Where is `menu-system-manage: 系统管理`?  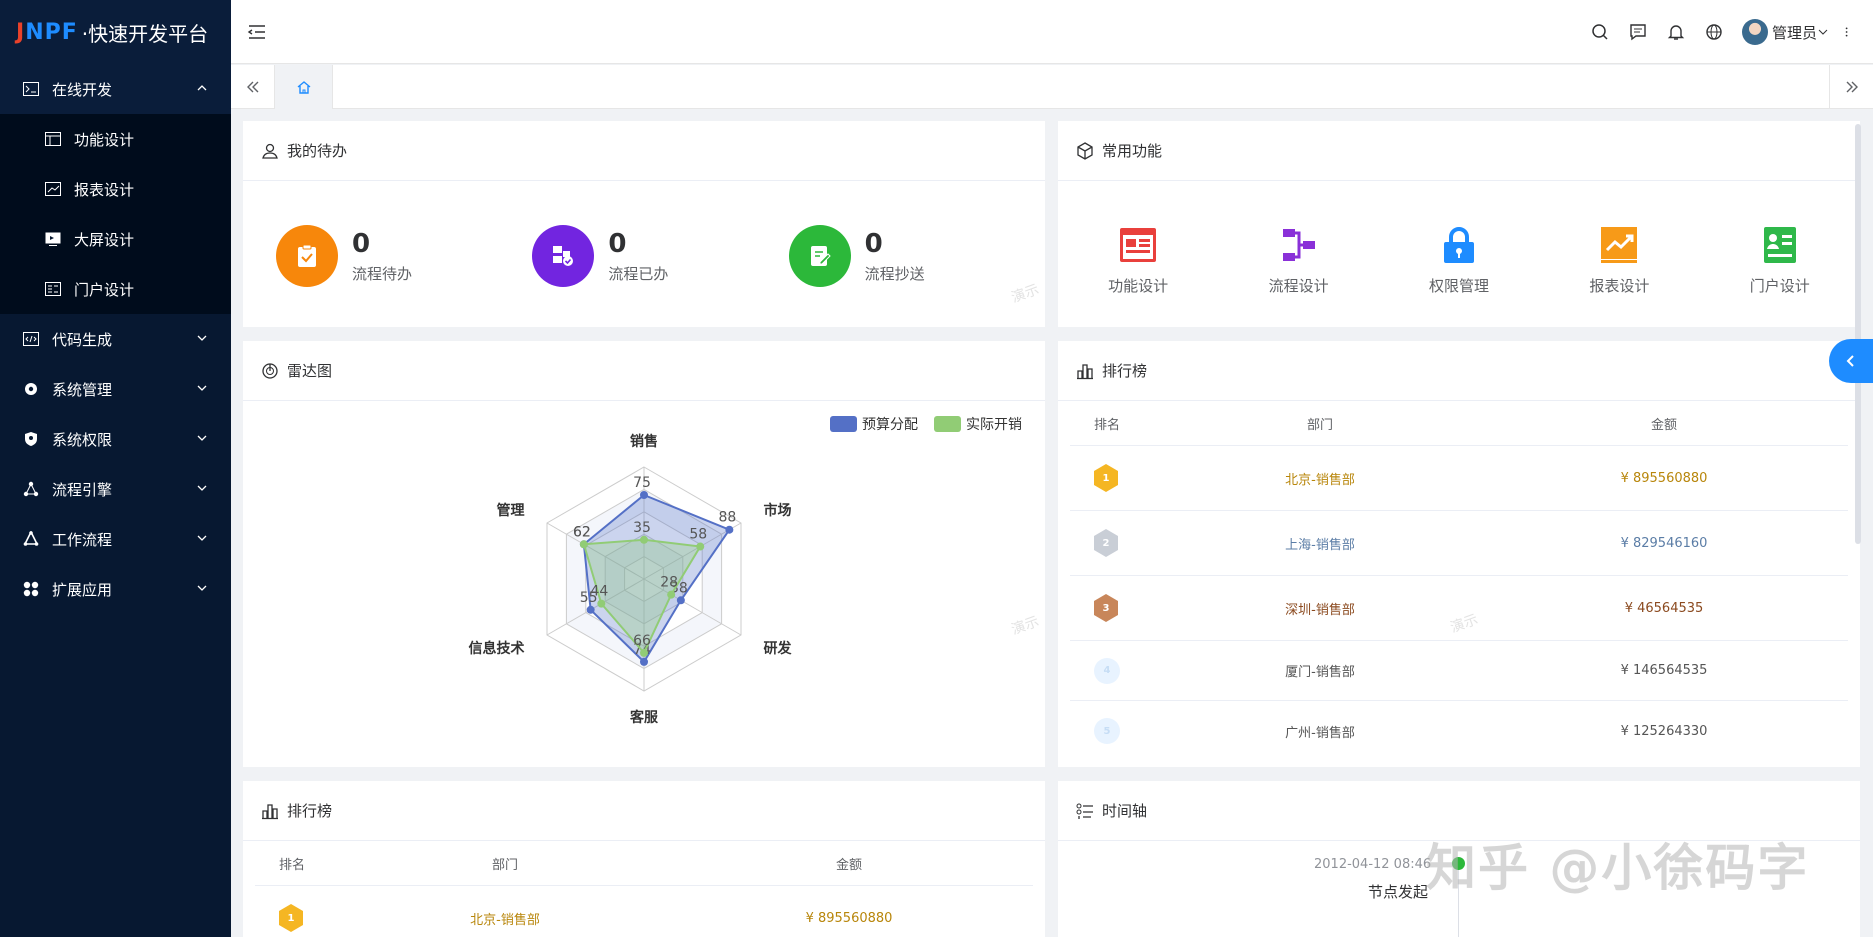 menu-system-manage: 系统管理 is located at coordinates (115, 389).